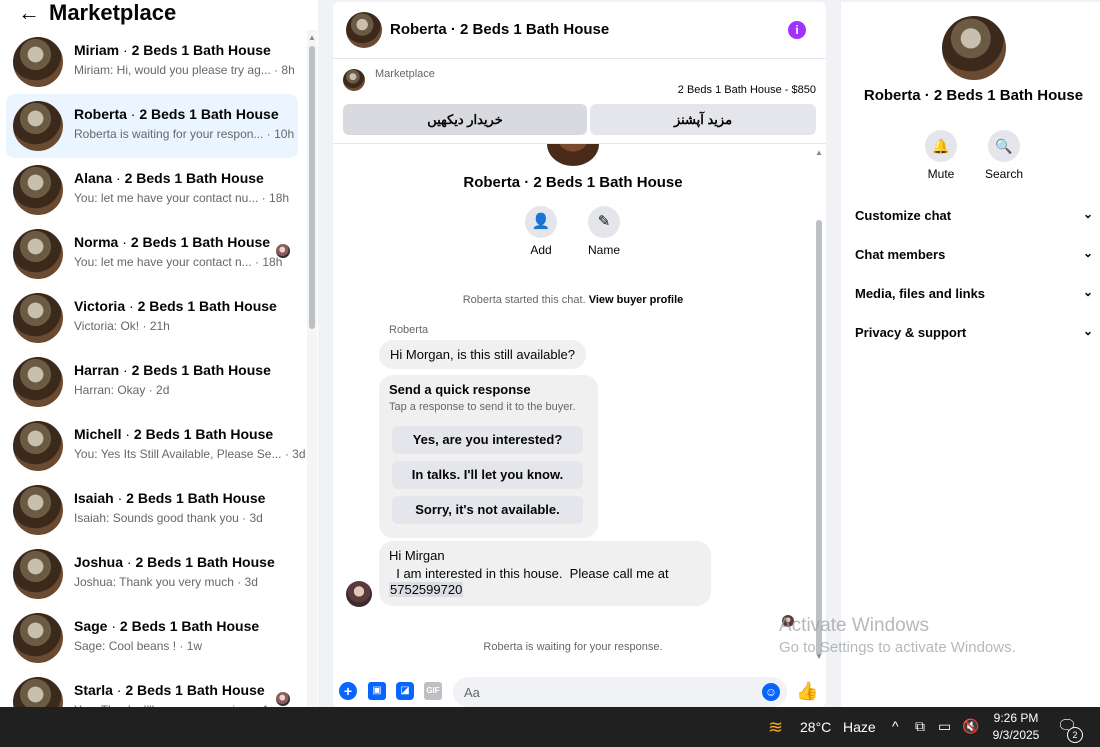  What do you see at coordinates (159, 14) in the screenshot?
I see `sidebar-header: ← Marketplace` at bounding box center [159, 14].